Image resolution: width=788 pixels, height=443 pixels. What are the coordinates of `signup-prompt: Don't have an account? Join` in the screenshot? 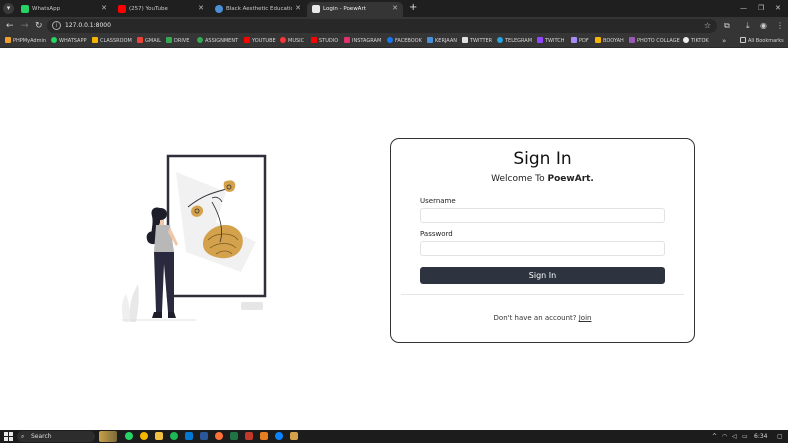 It's located at (542, 318).